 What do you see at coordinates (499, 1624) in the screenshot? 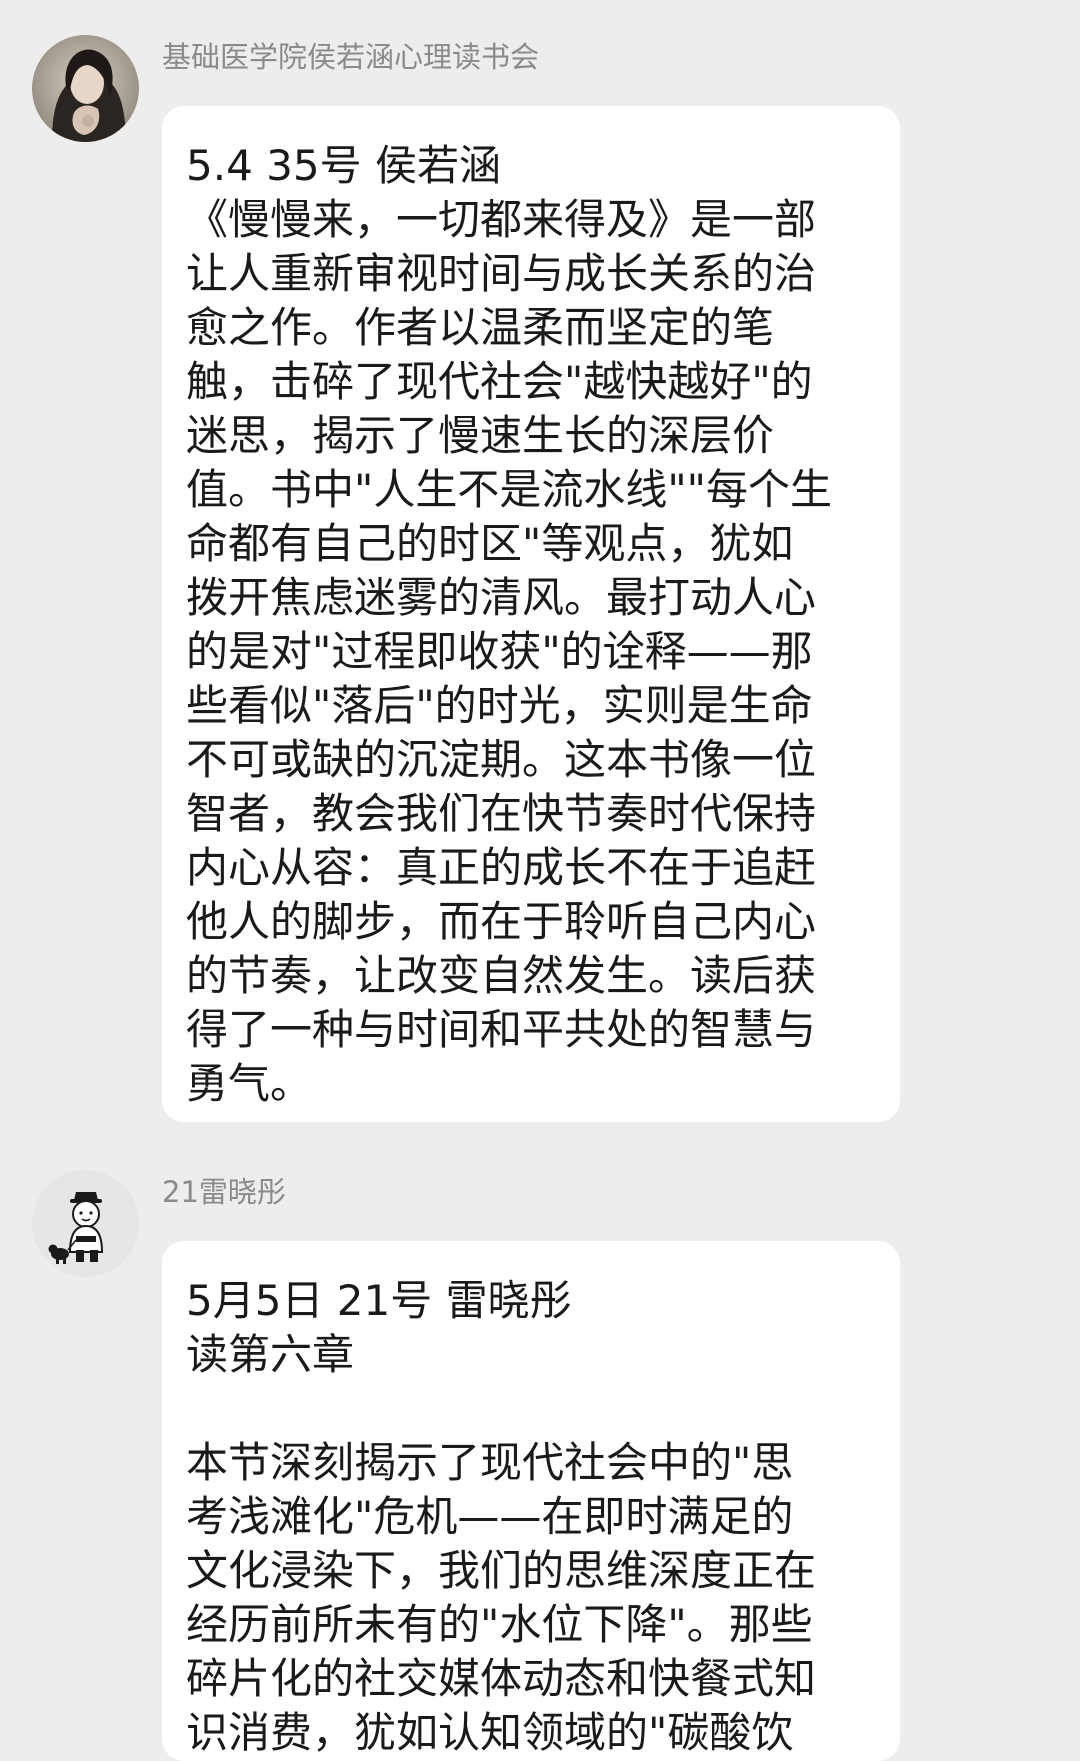
I see `message-line: 经历前所未有的"水位下降"。那些` at bounding box center [499, 1624].